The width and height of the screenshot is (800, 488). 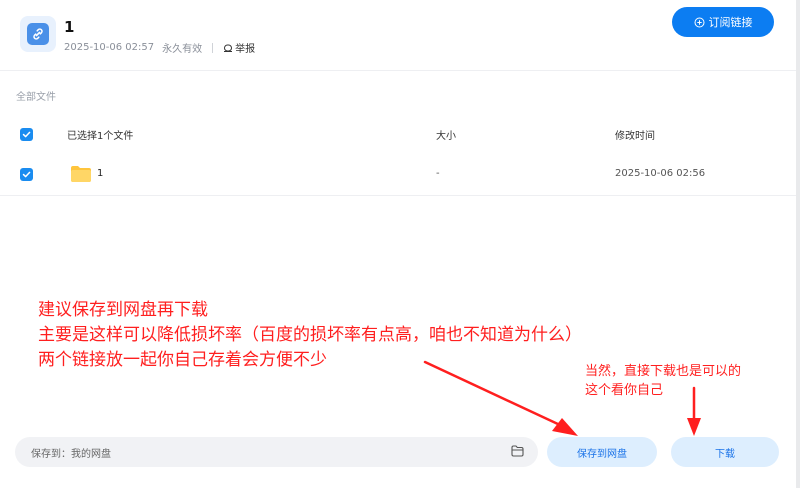 I want to click on annotation-line: 两个链接放一起你自己存着会方便不少, so click(x=182, y=360).